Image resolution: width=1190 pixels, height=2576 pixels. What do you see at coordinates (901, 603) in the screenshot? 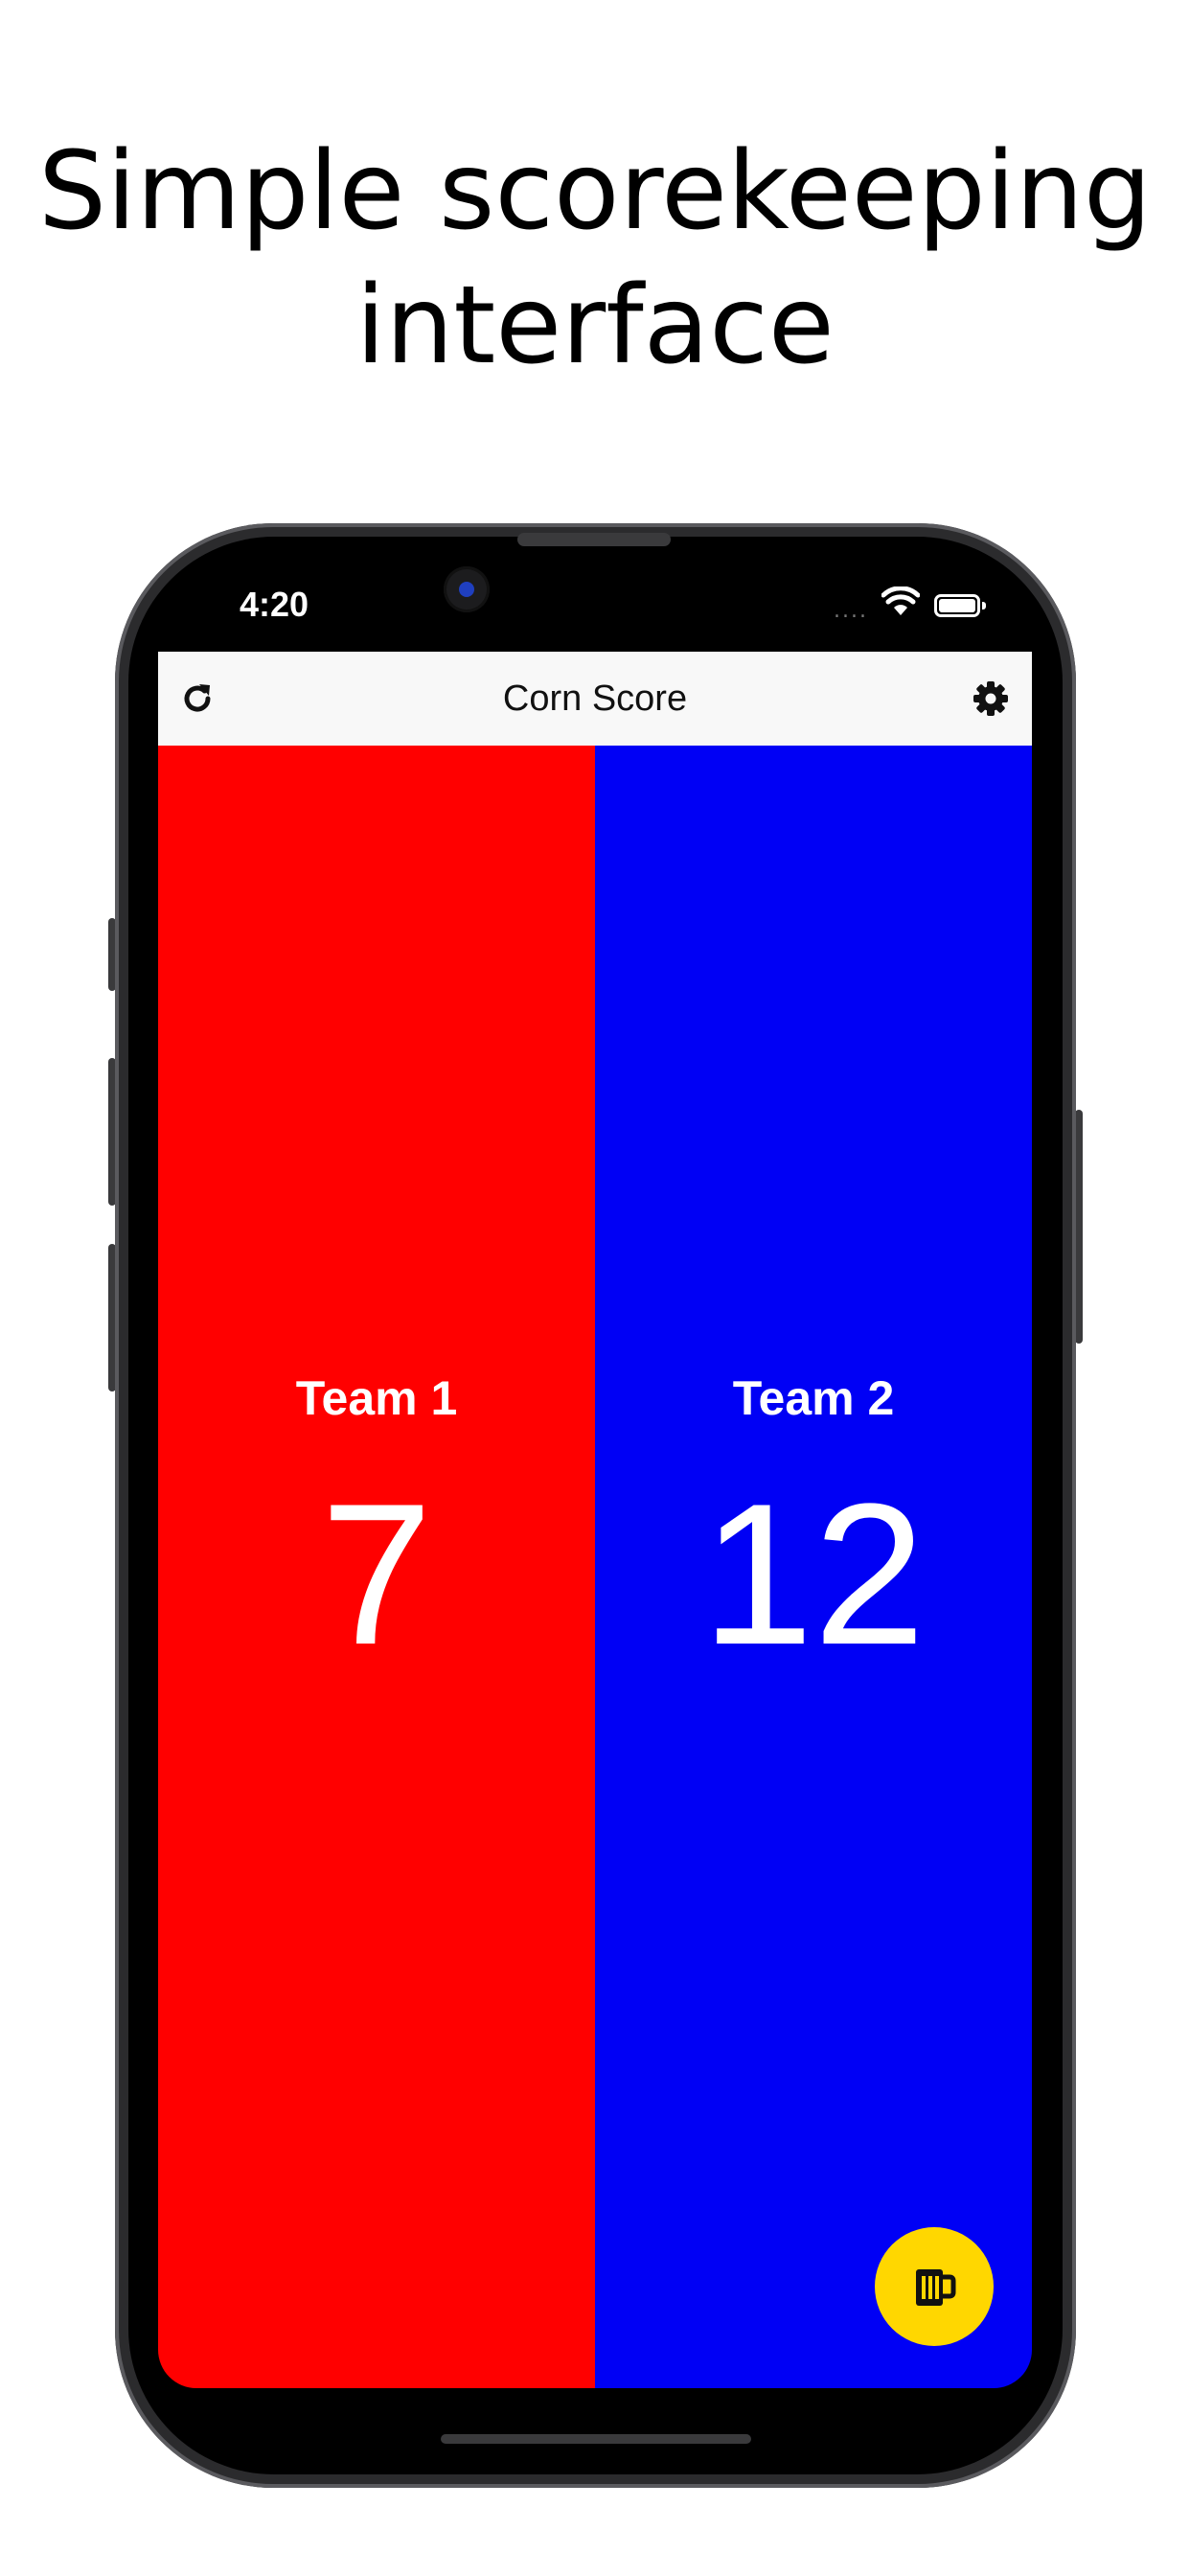
I see `wifi-icon` at bounding box center [901, 603].